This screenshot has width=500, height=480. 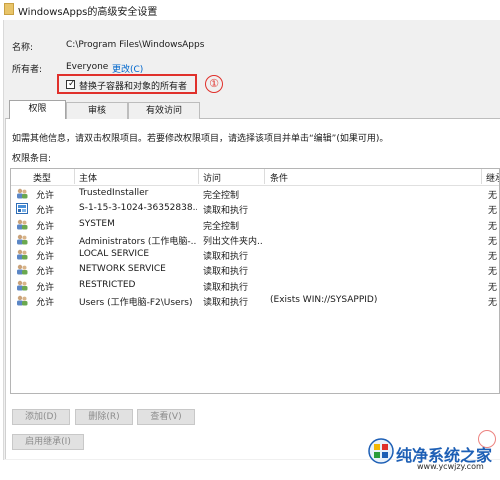 What do you see at coordinates (135, 45) in the screenshot?
I see `name-value: C:\Program Files\WindowsApps` at bounding box center [135, 45].